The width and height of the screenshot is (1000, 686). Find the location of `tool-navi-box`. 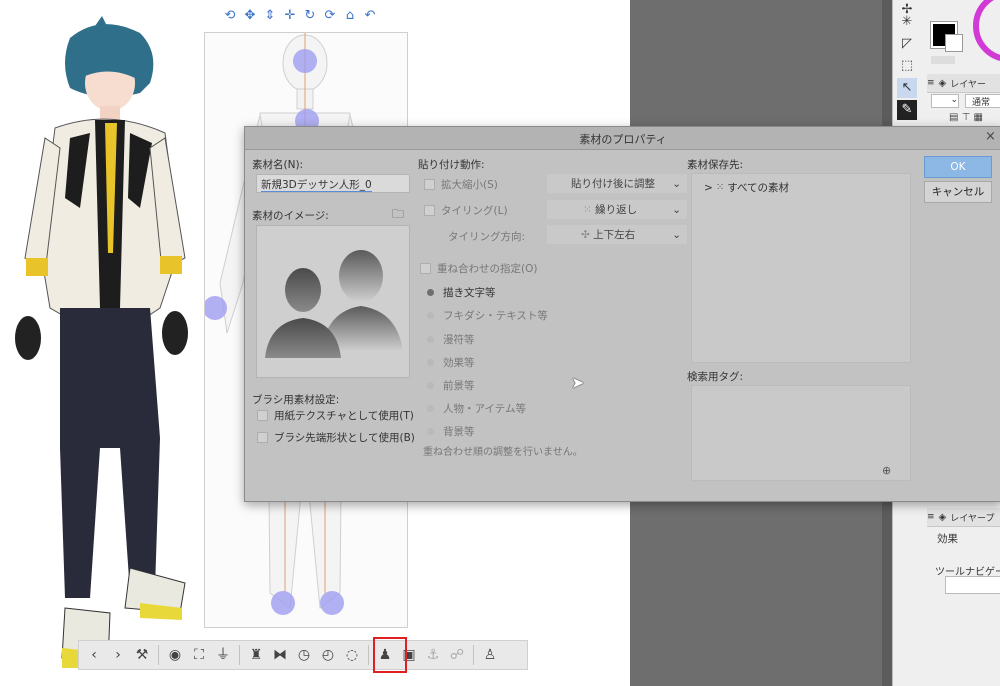

tool-navi-box is located at coordinates (972, 585).